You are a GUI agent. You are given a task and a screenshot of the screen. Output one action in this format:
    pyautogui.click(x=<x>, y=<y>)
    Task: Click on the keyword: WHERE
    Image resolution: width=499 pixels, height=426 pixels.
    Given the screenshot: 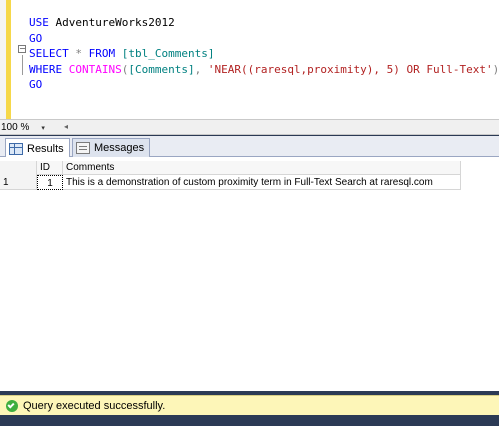 What is the action you would take?
    pyautogui.click(x=46, y=69)
    